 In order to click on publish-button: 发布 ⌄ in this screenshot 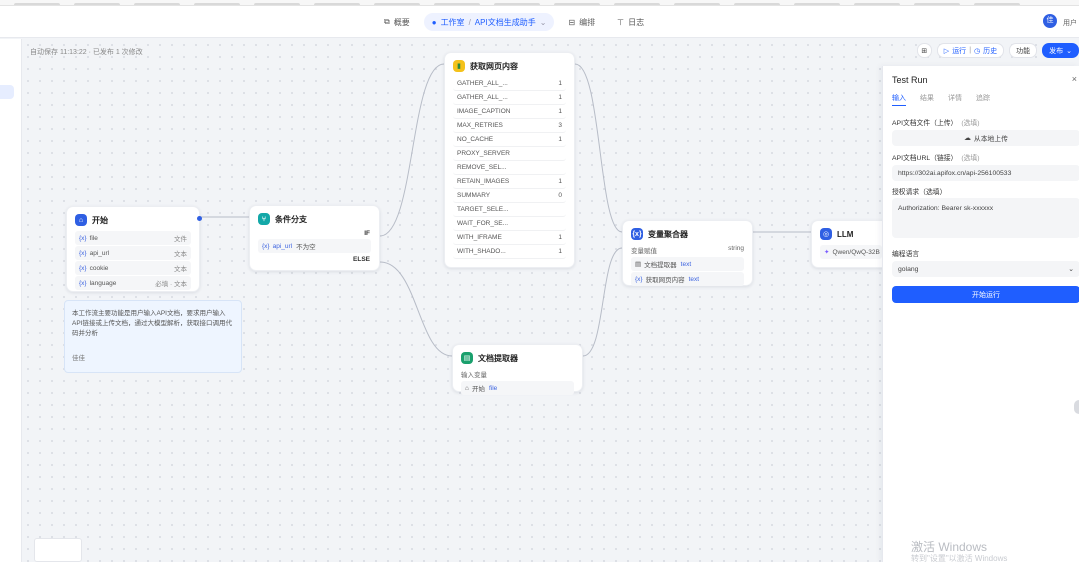, I will do `click(1060, 50)`.